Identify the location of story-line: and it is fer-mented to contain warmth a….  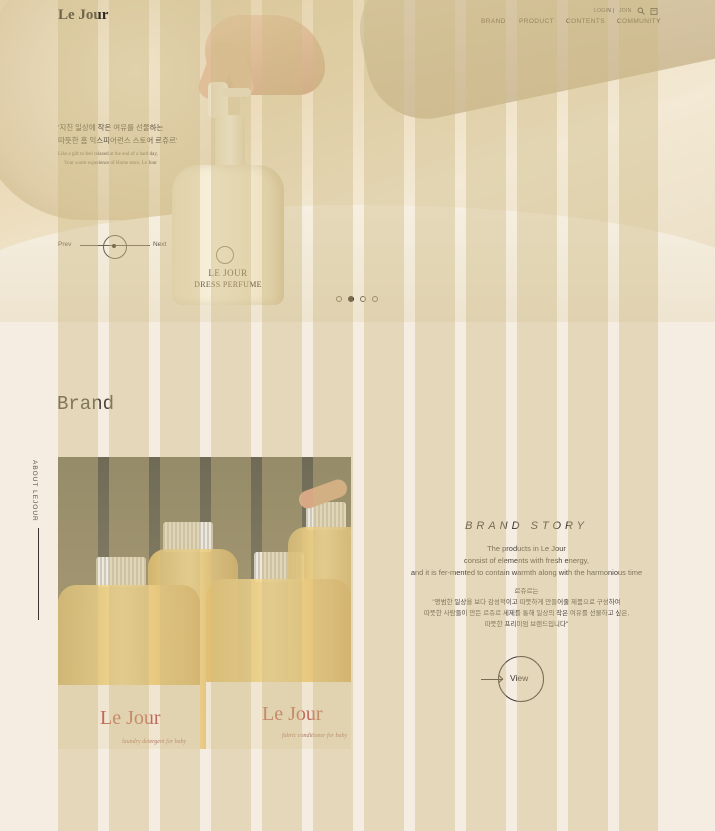
(526, 572).